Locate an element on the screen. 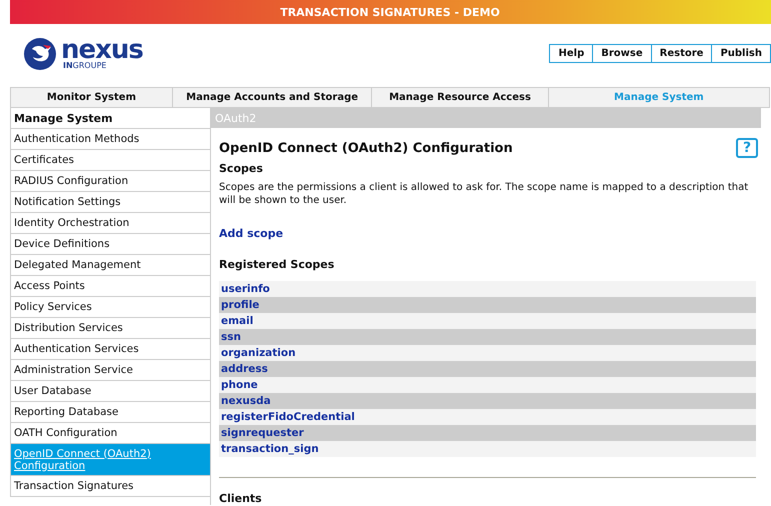 Image resolution: width=771 pixels, height=506 pixels. sidebar-item: Reporting Database is located at coordinates (110, 412).